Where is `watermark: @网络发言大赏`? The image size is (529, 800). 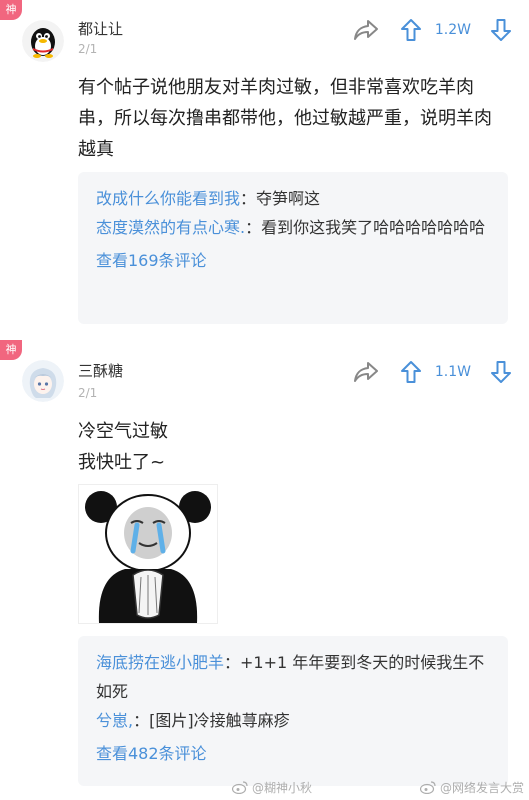 watermark: @网络发言大赏 is located at coordinates (472, 787).